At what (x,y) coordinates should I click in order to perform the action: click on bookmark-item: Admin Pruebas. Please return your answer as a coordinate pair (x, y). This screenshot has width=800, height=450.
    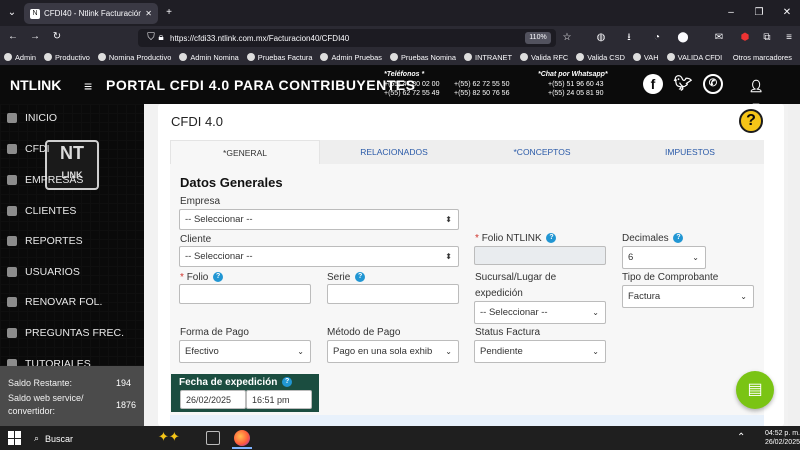
    Looking at the image, I should click on (351, 57).